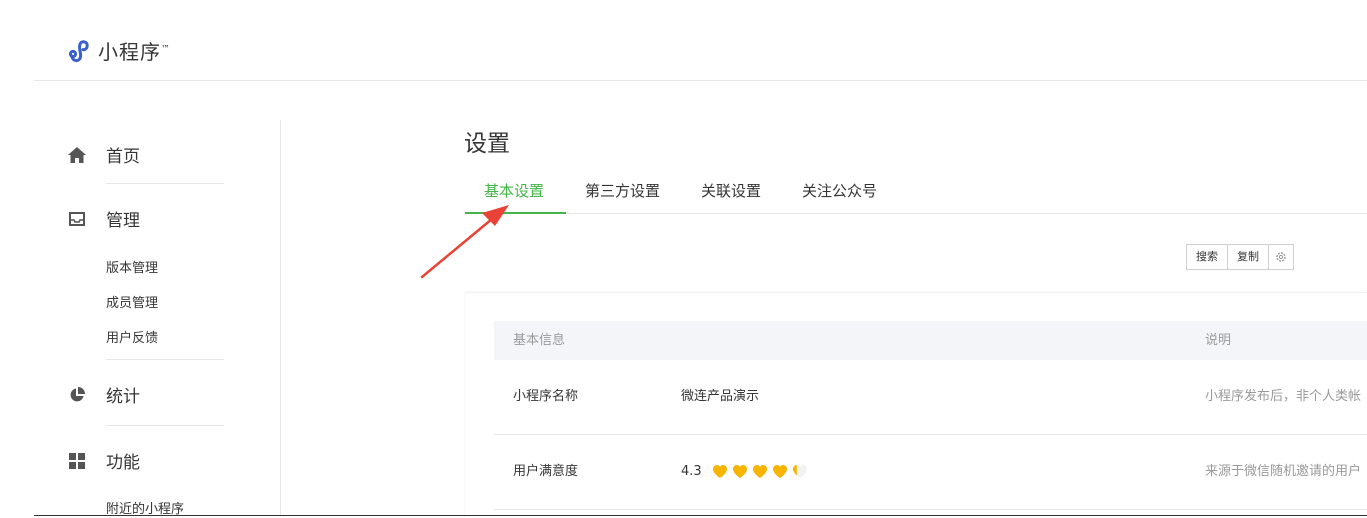 The image size is (1367, 518). What do you see at coordinates (1218, 340) in the screenshot?
I see `column-header-description: 说明` at bounding box center [1218, 340].